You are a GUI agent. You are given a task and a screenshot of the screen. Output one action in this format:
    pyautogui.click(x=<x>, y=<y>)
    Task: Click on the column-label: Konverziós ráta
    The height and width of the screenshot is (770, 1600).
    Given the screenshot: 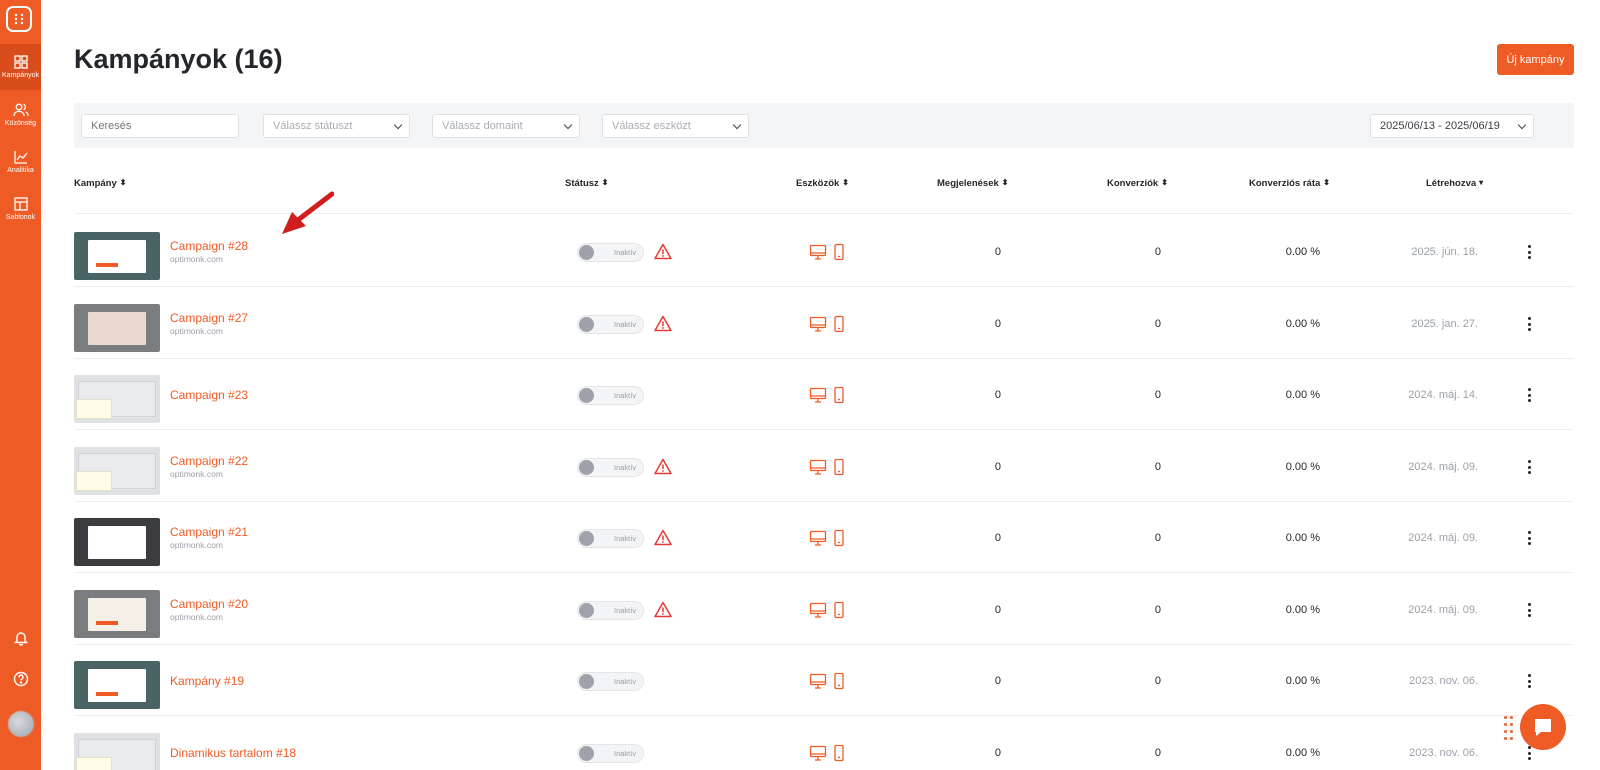 What is the action you would take?
    pyautogui.click(x=1285, y=183)
    